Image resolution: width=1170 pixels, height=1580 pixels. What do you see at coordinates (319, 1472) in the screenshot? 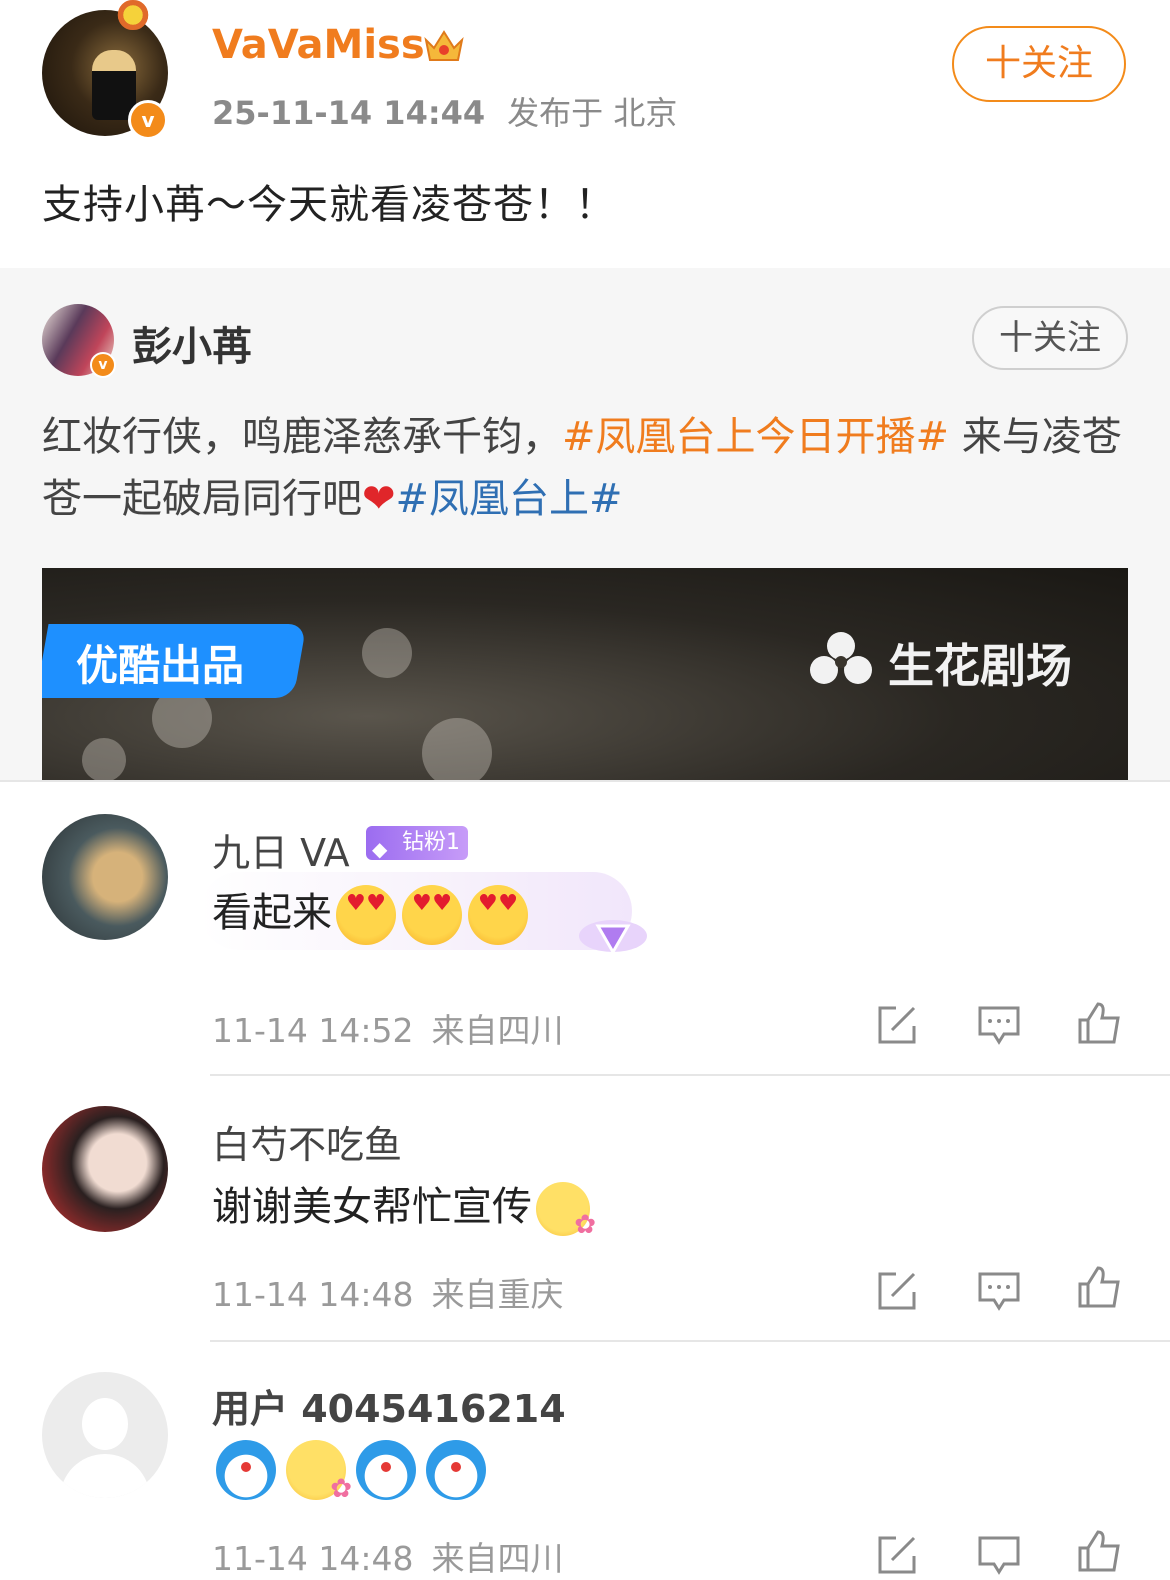
I see `heart-smile-emoji-icon` at bounding box center [319, 1472].